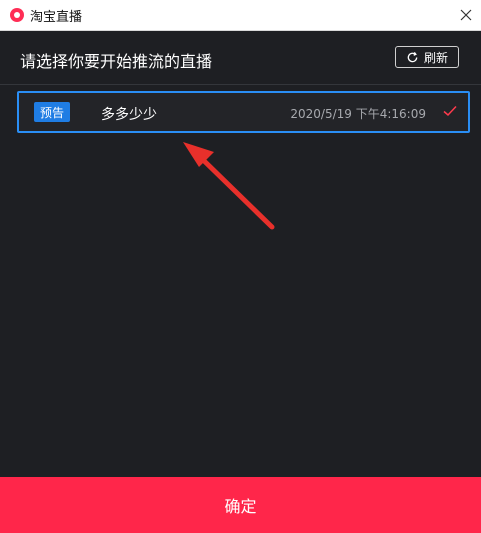  I want to click on preview-badge: 预告, so click(52, 112).